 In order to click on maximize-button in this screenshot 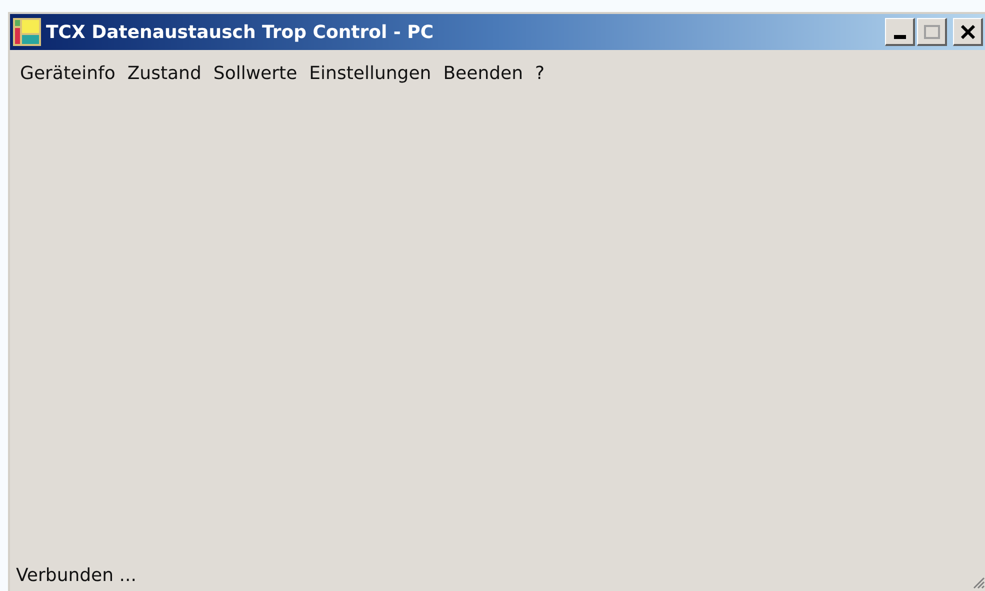, I will do `click(932, 32)`.